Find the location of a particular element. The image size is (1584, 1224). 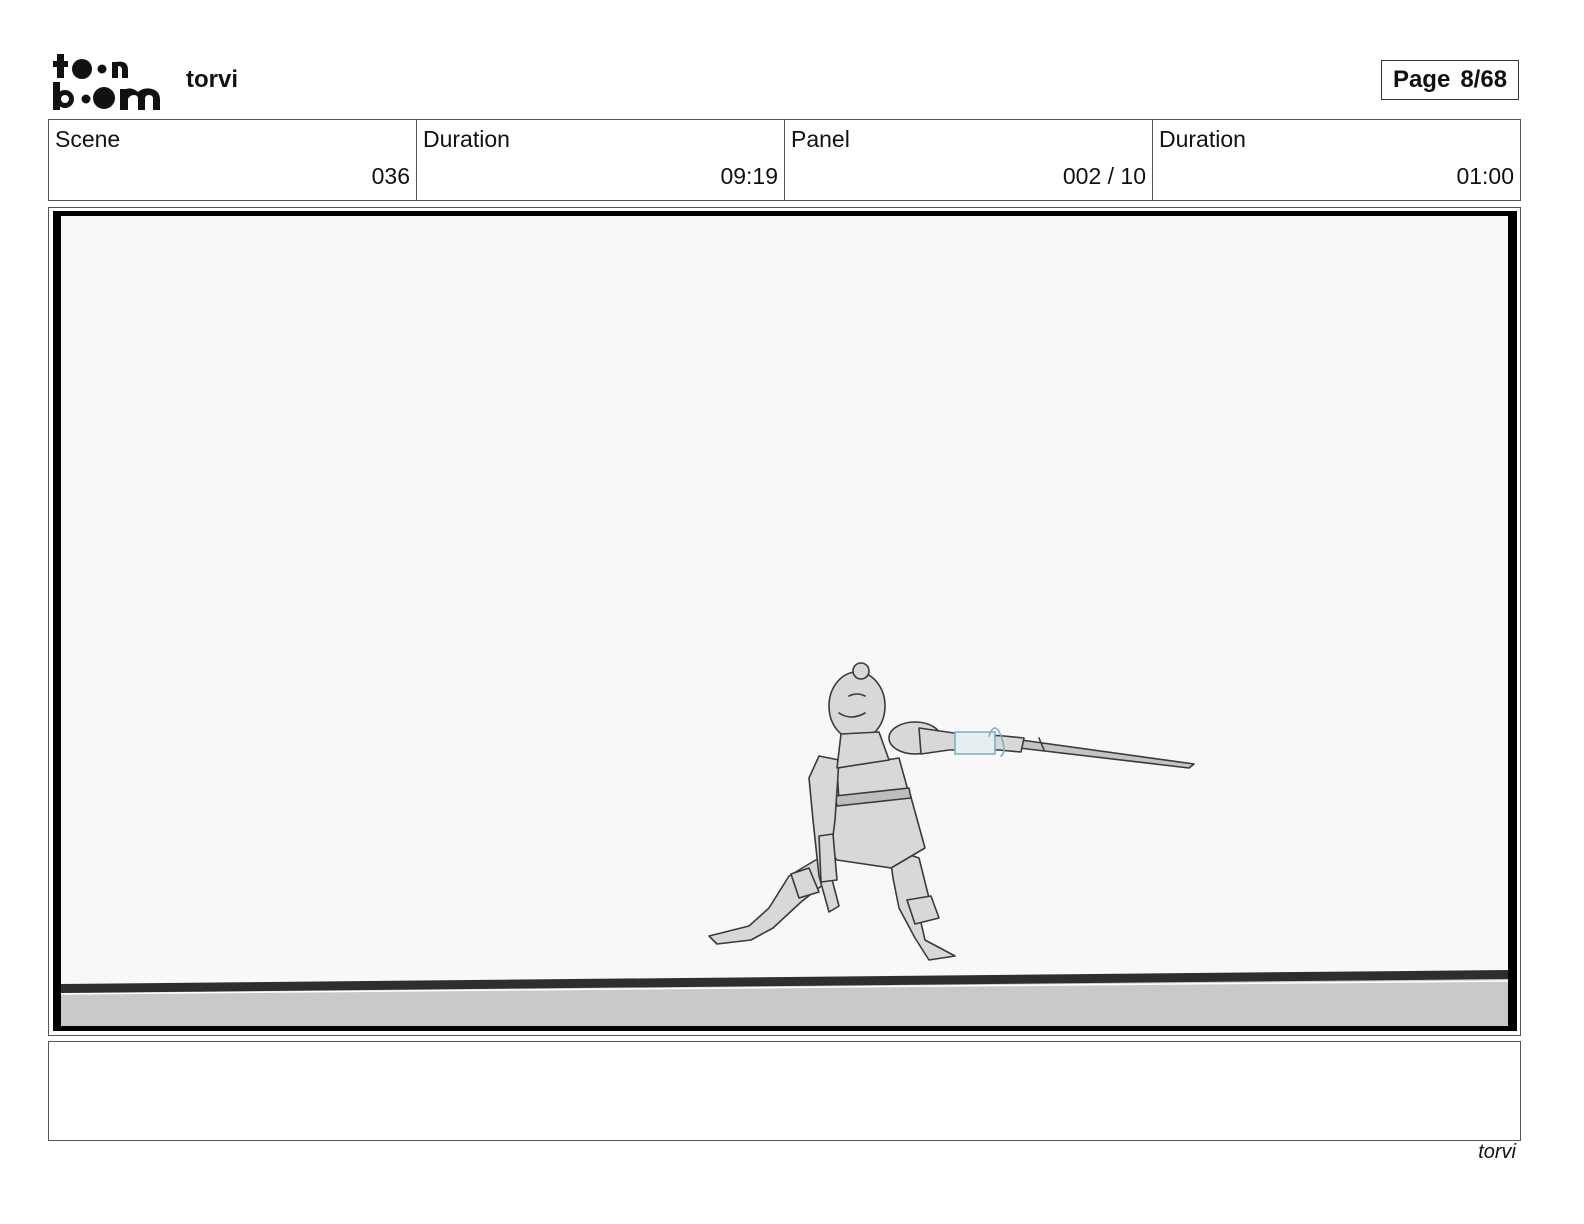

page-indicator: Page 8/68 is located at coordinates (1450, 80).